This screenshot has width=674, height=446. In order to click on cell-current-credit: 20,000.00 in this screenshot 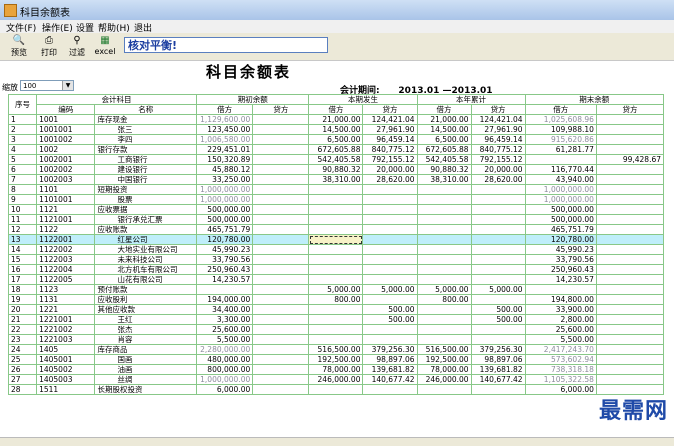, I will do `click(390, 169)`.